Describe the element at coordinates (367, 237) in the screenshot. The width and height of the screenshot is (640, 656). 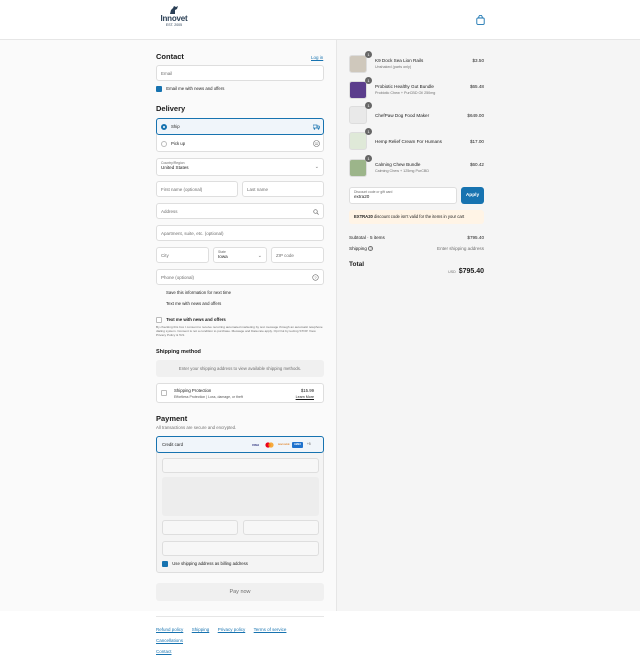
I see `subtotal-label: Subtotal · 5 items` at that location.